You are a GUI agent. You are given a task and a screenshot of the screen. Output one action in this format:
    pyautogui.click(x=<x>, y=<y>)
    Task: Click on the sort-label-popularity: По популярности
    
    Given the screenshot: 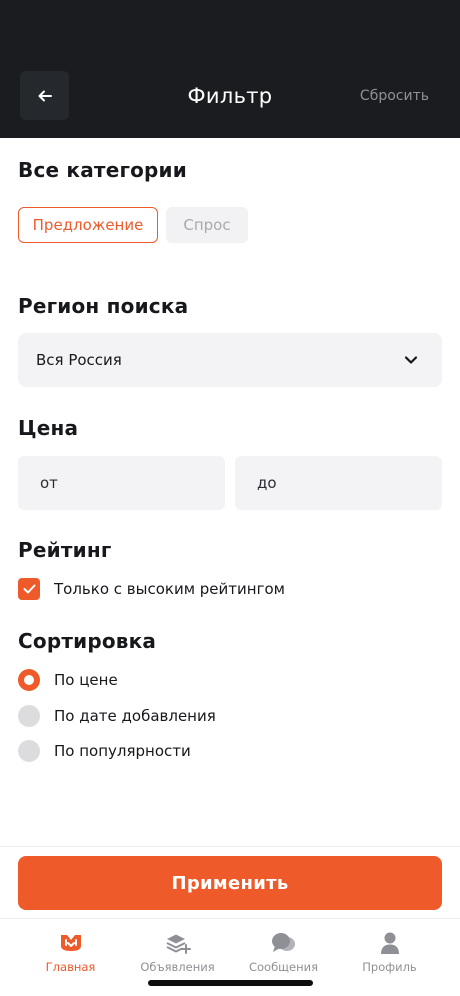 What is the action you would take?
    pyautogui.click(x=122, y=751)
    